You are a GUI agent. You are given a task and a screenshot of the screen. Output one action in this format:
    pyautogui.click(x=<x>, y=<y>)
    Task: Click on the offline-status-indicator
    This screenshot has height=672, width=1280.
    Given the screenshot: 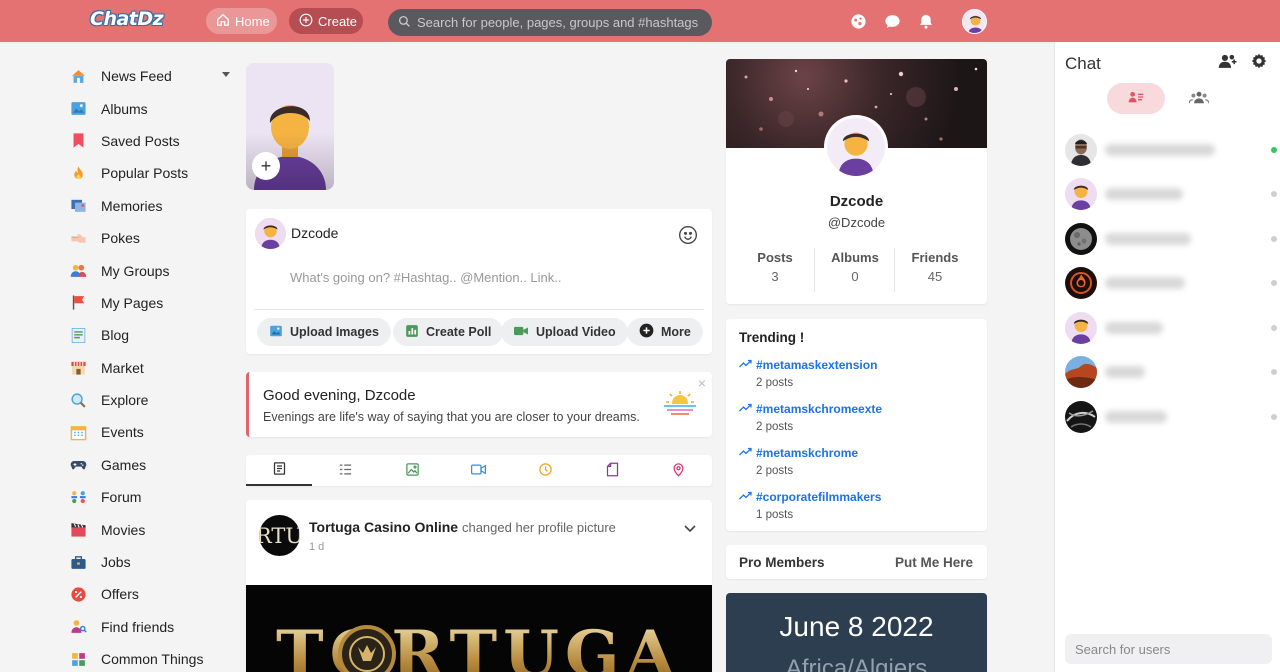 What is the action you would take?
    pyautogui.click(x=1274, y=194)
    